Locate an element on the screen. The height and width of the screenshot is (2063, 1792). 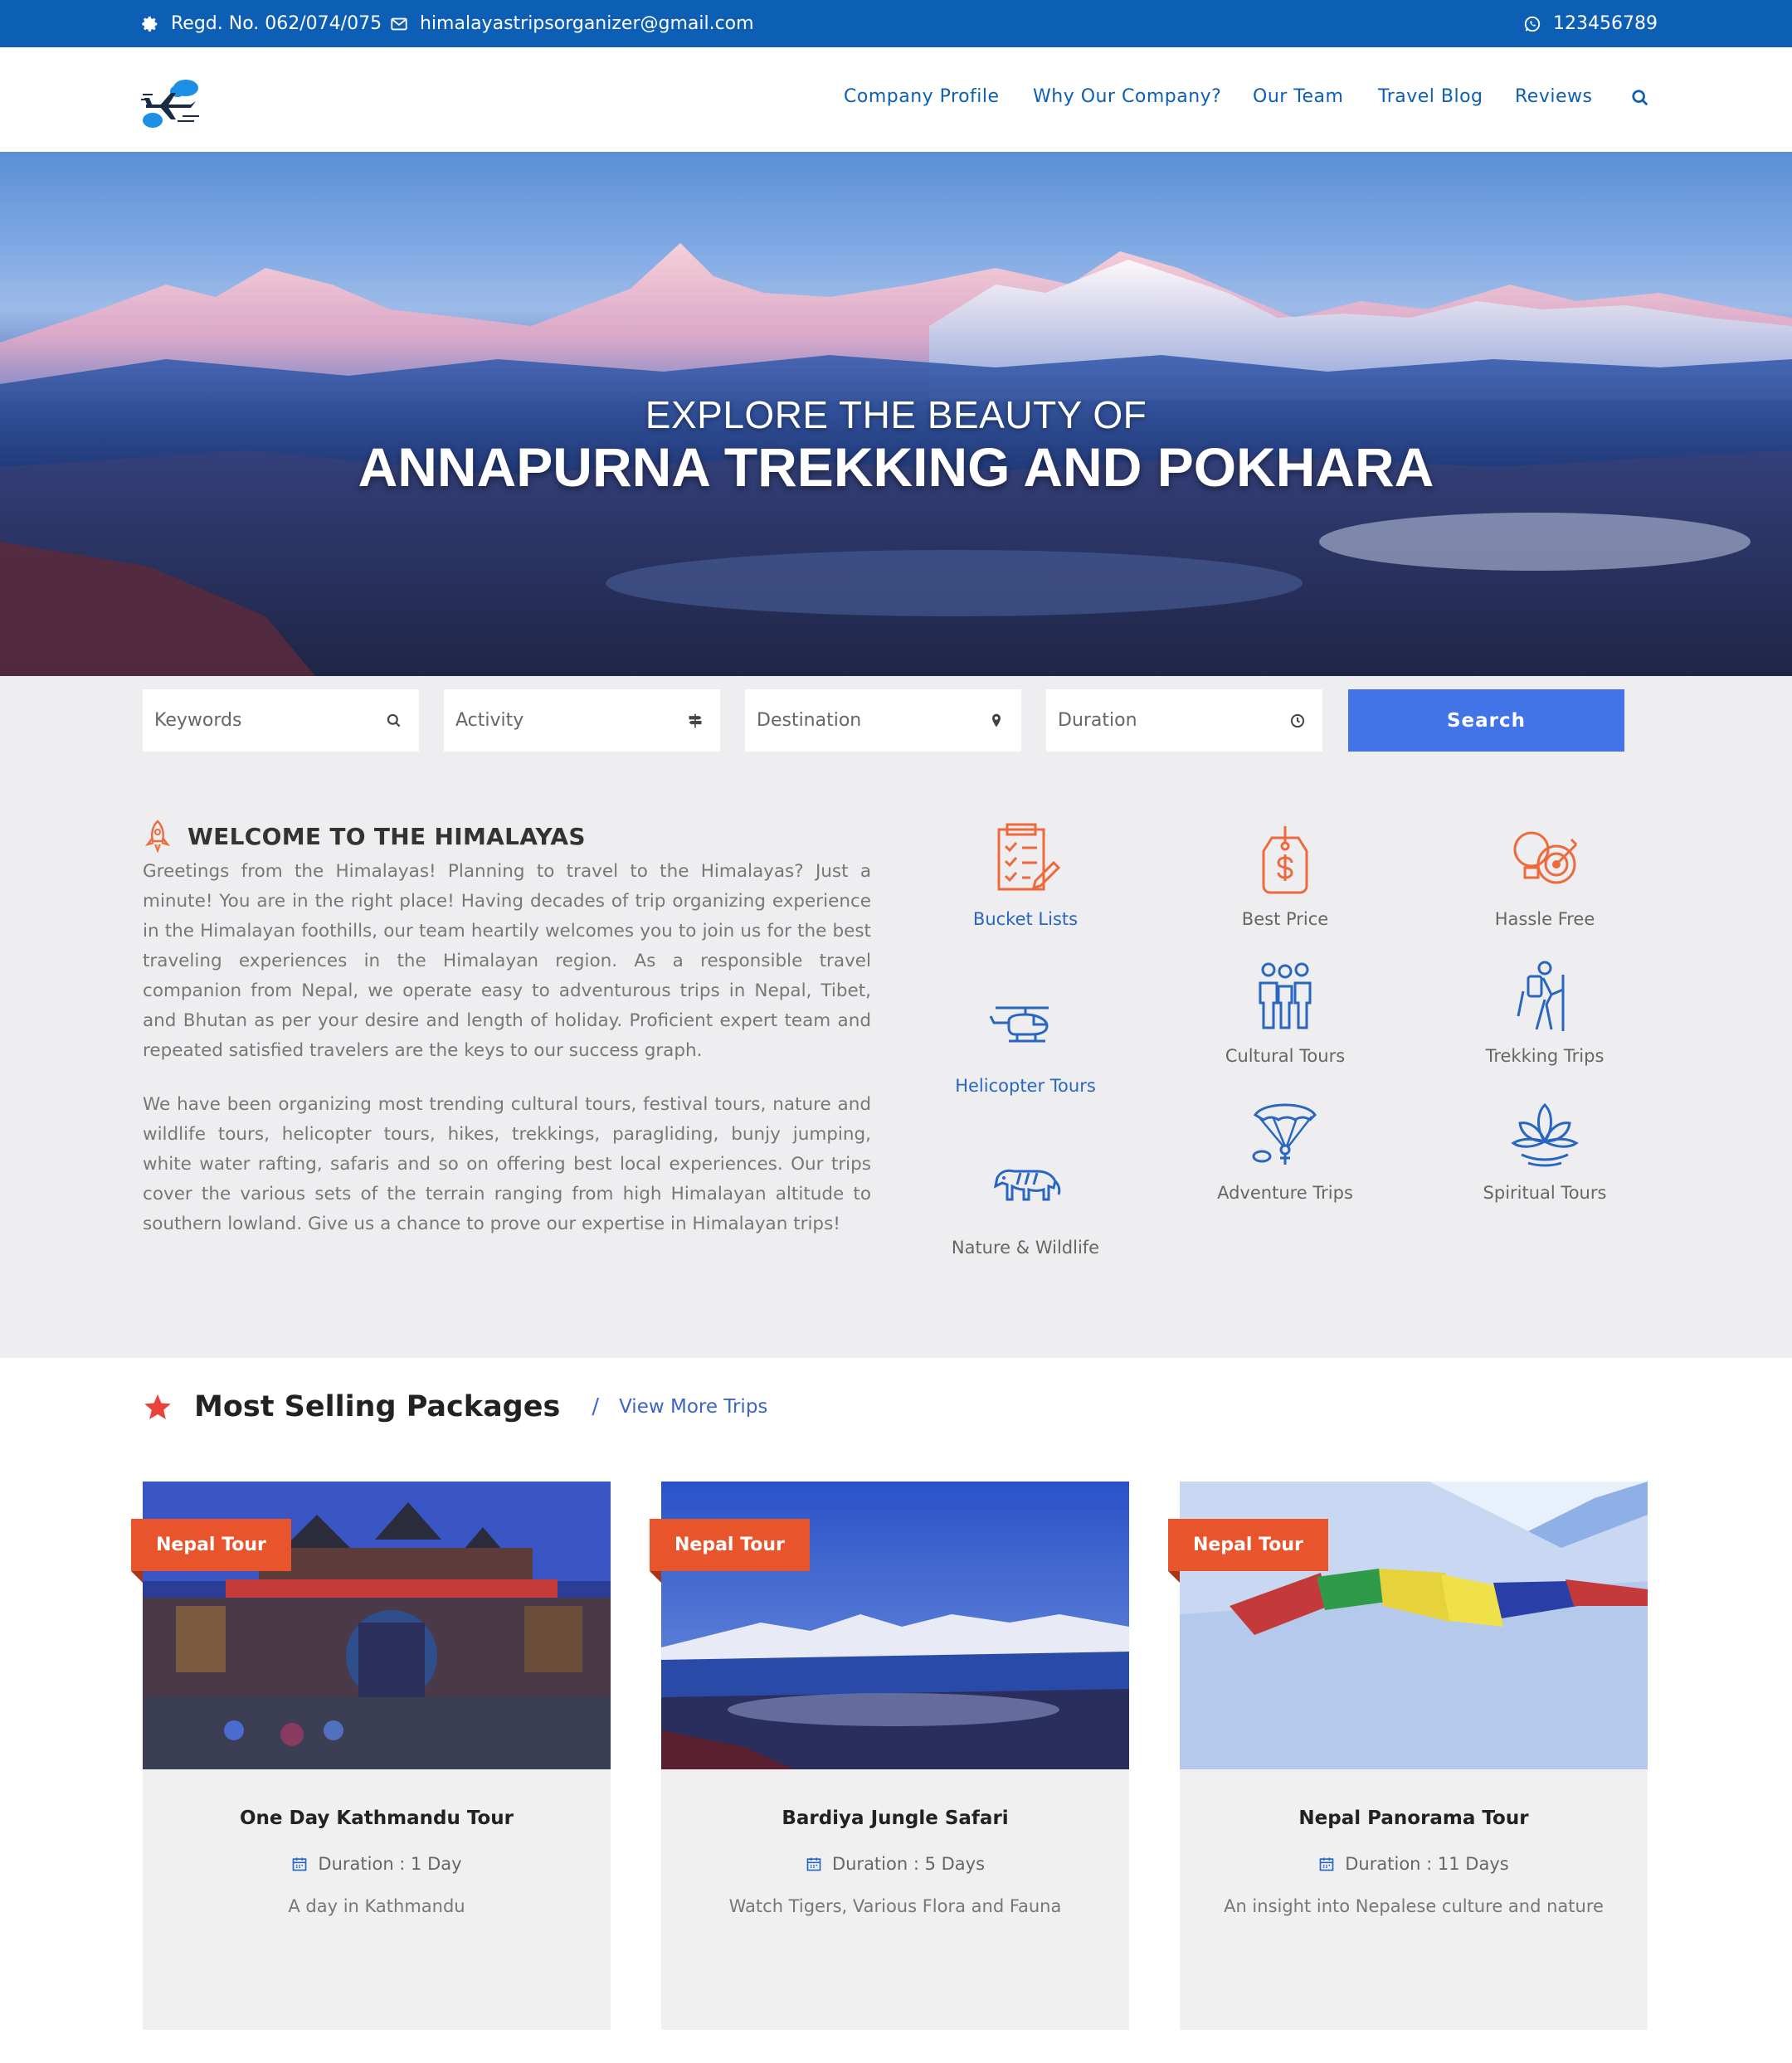
feature-best-price: Best Price is located at coordinates (1285, 875).